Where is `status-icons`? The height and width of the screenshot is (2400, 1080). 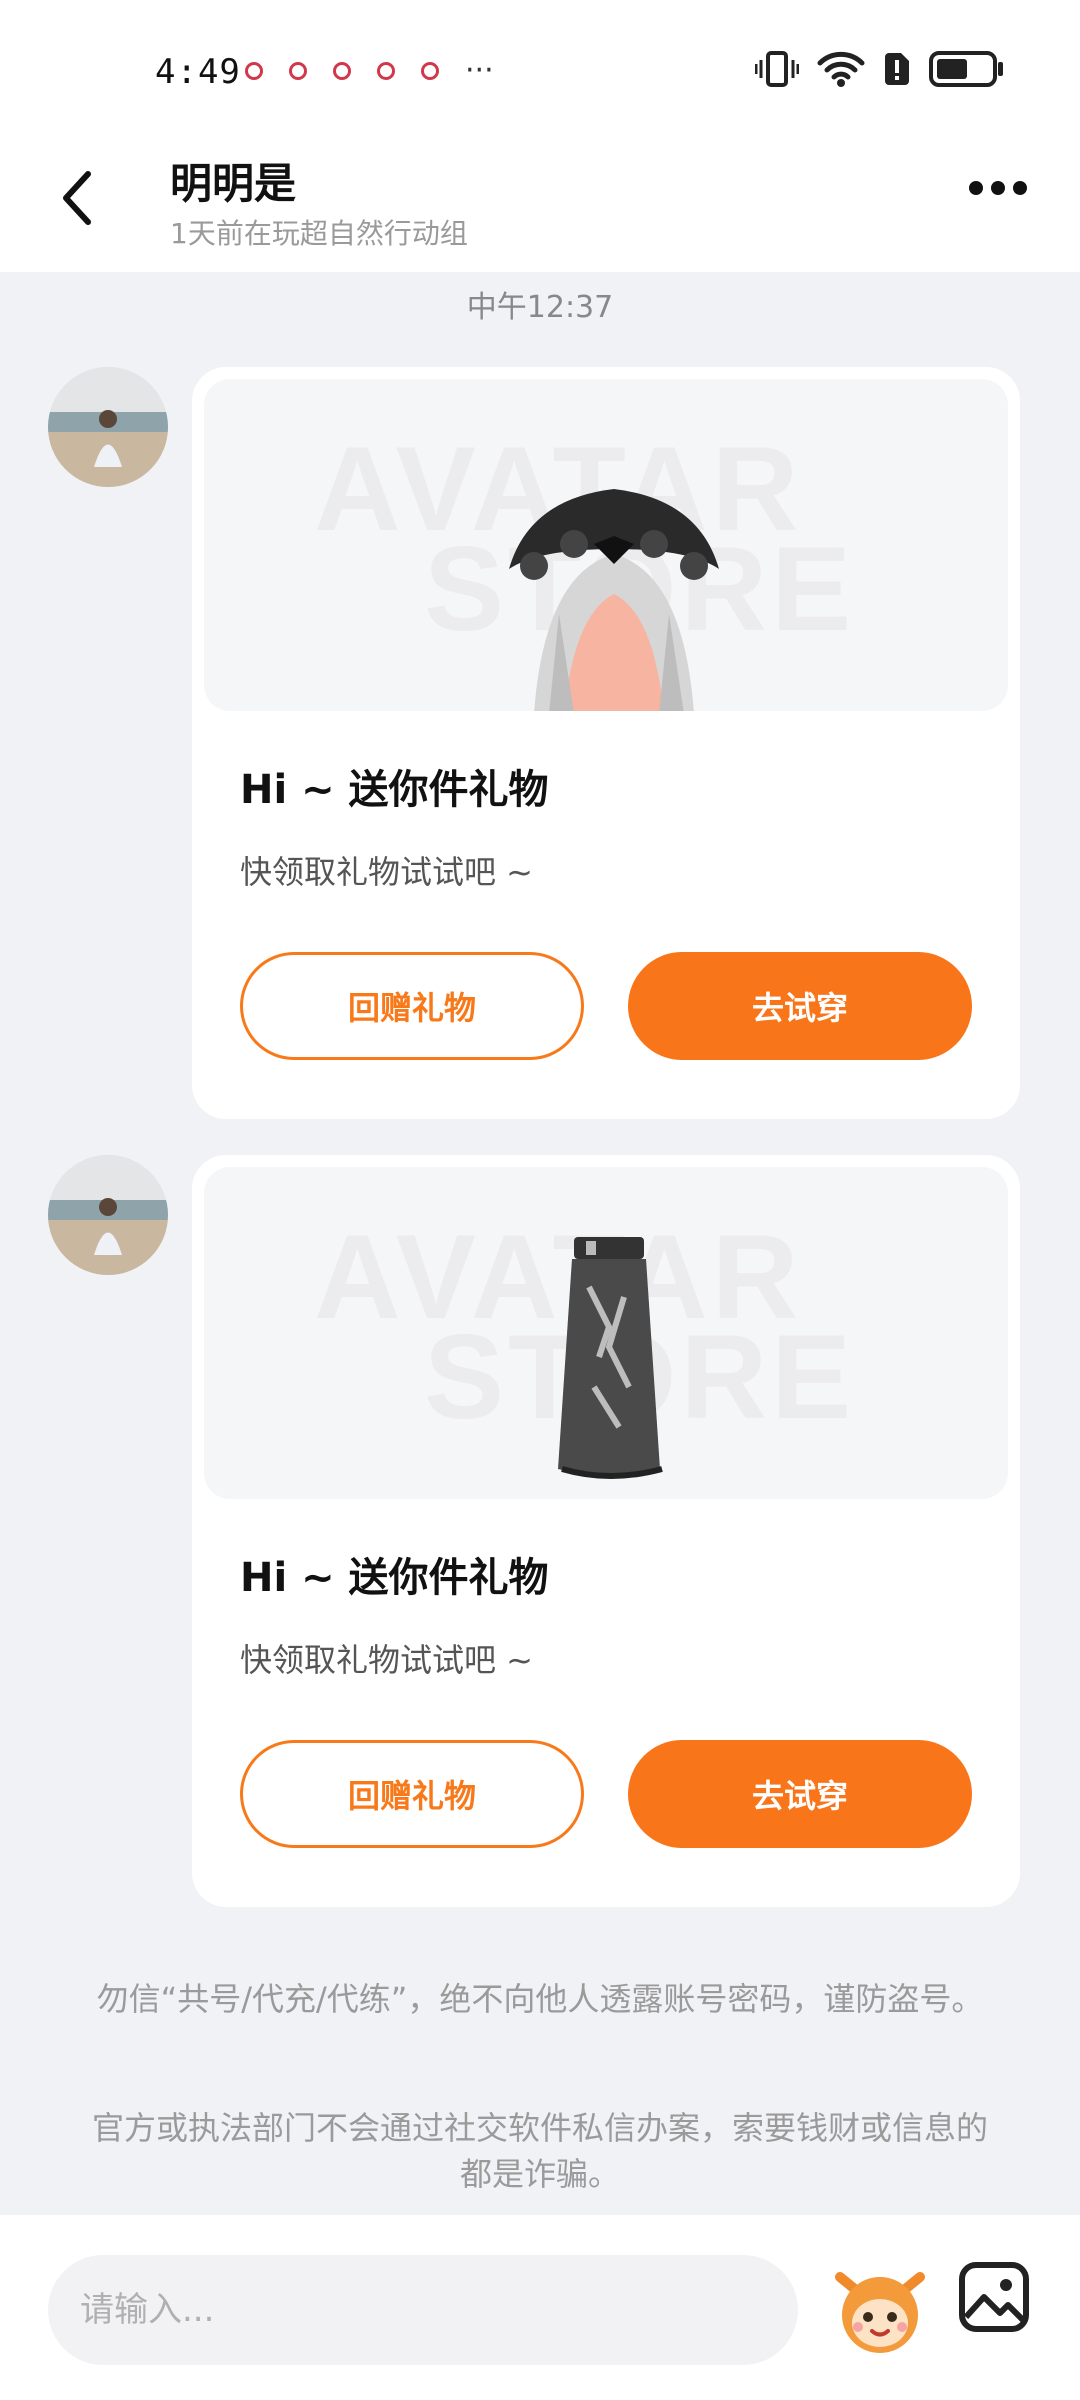
status-icons is located at coordinates (880, 69).